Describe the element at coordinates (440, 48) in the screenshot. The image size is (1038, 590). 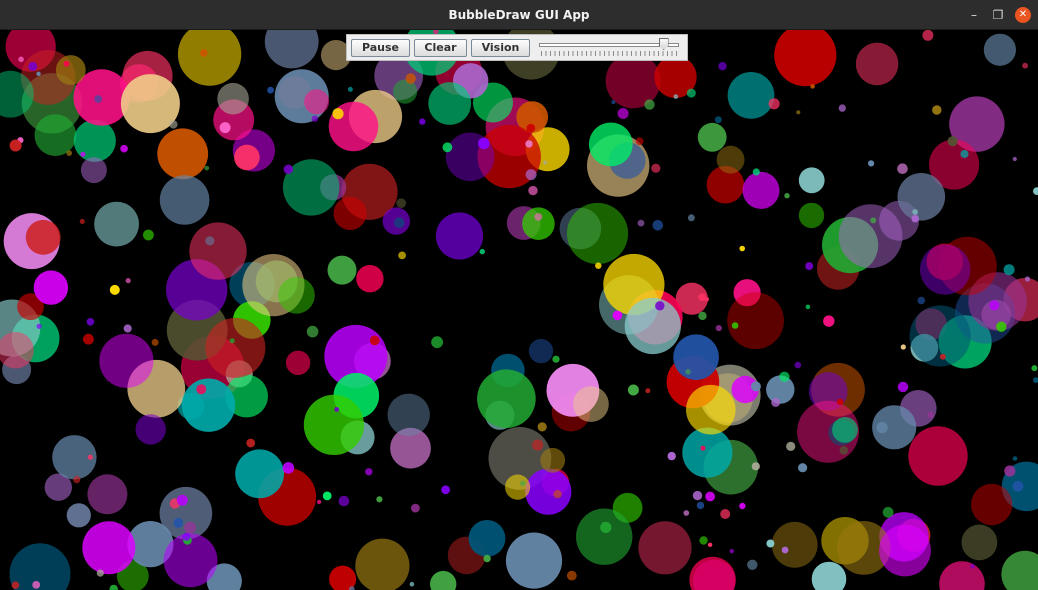
I see `clear-button: Clear` at that location.